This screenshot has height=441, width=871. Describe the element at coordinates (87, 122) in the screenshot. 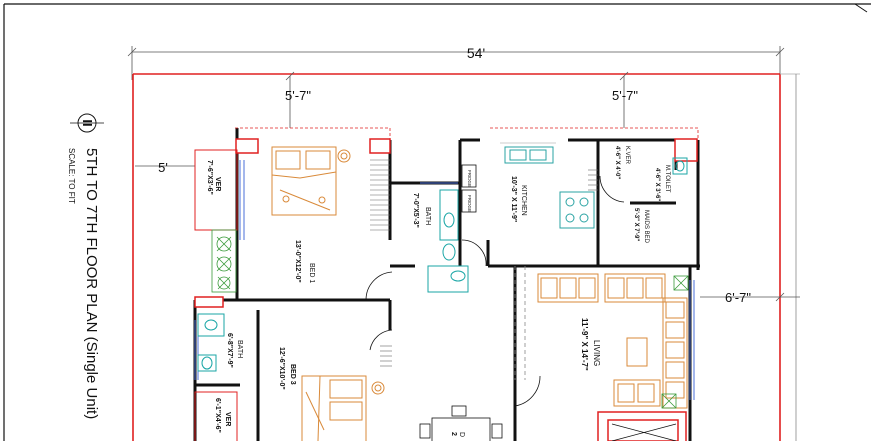

I see `north-mark-label: II` at that location.